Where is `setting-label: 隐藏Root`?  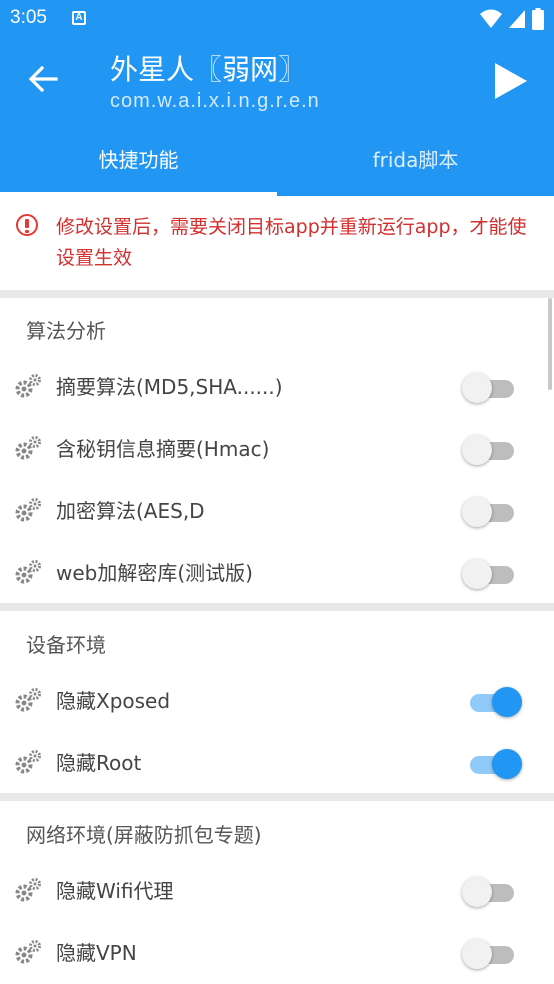 setting-label: 隐藏Root is located at coordinates (99, 763).